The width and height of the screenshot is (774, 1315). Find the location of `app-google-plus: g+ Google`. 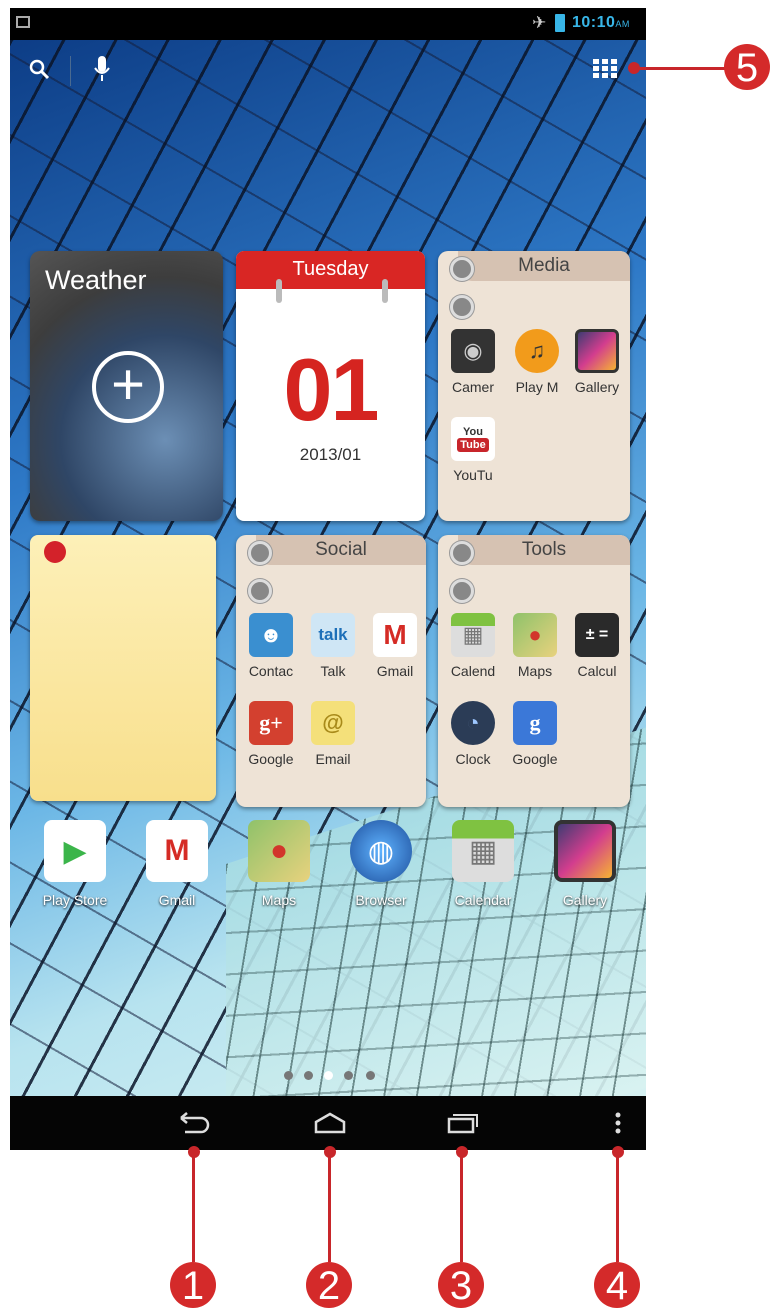

app-google-plus: g+ Google is located at coordinates (271, 734).